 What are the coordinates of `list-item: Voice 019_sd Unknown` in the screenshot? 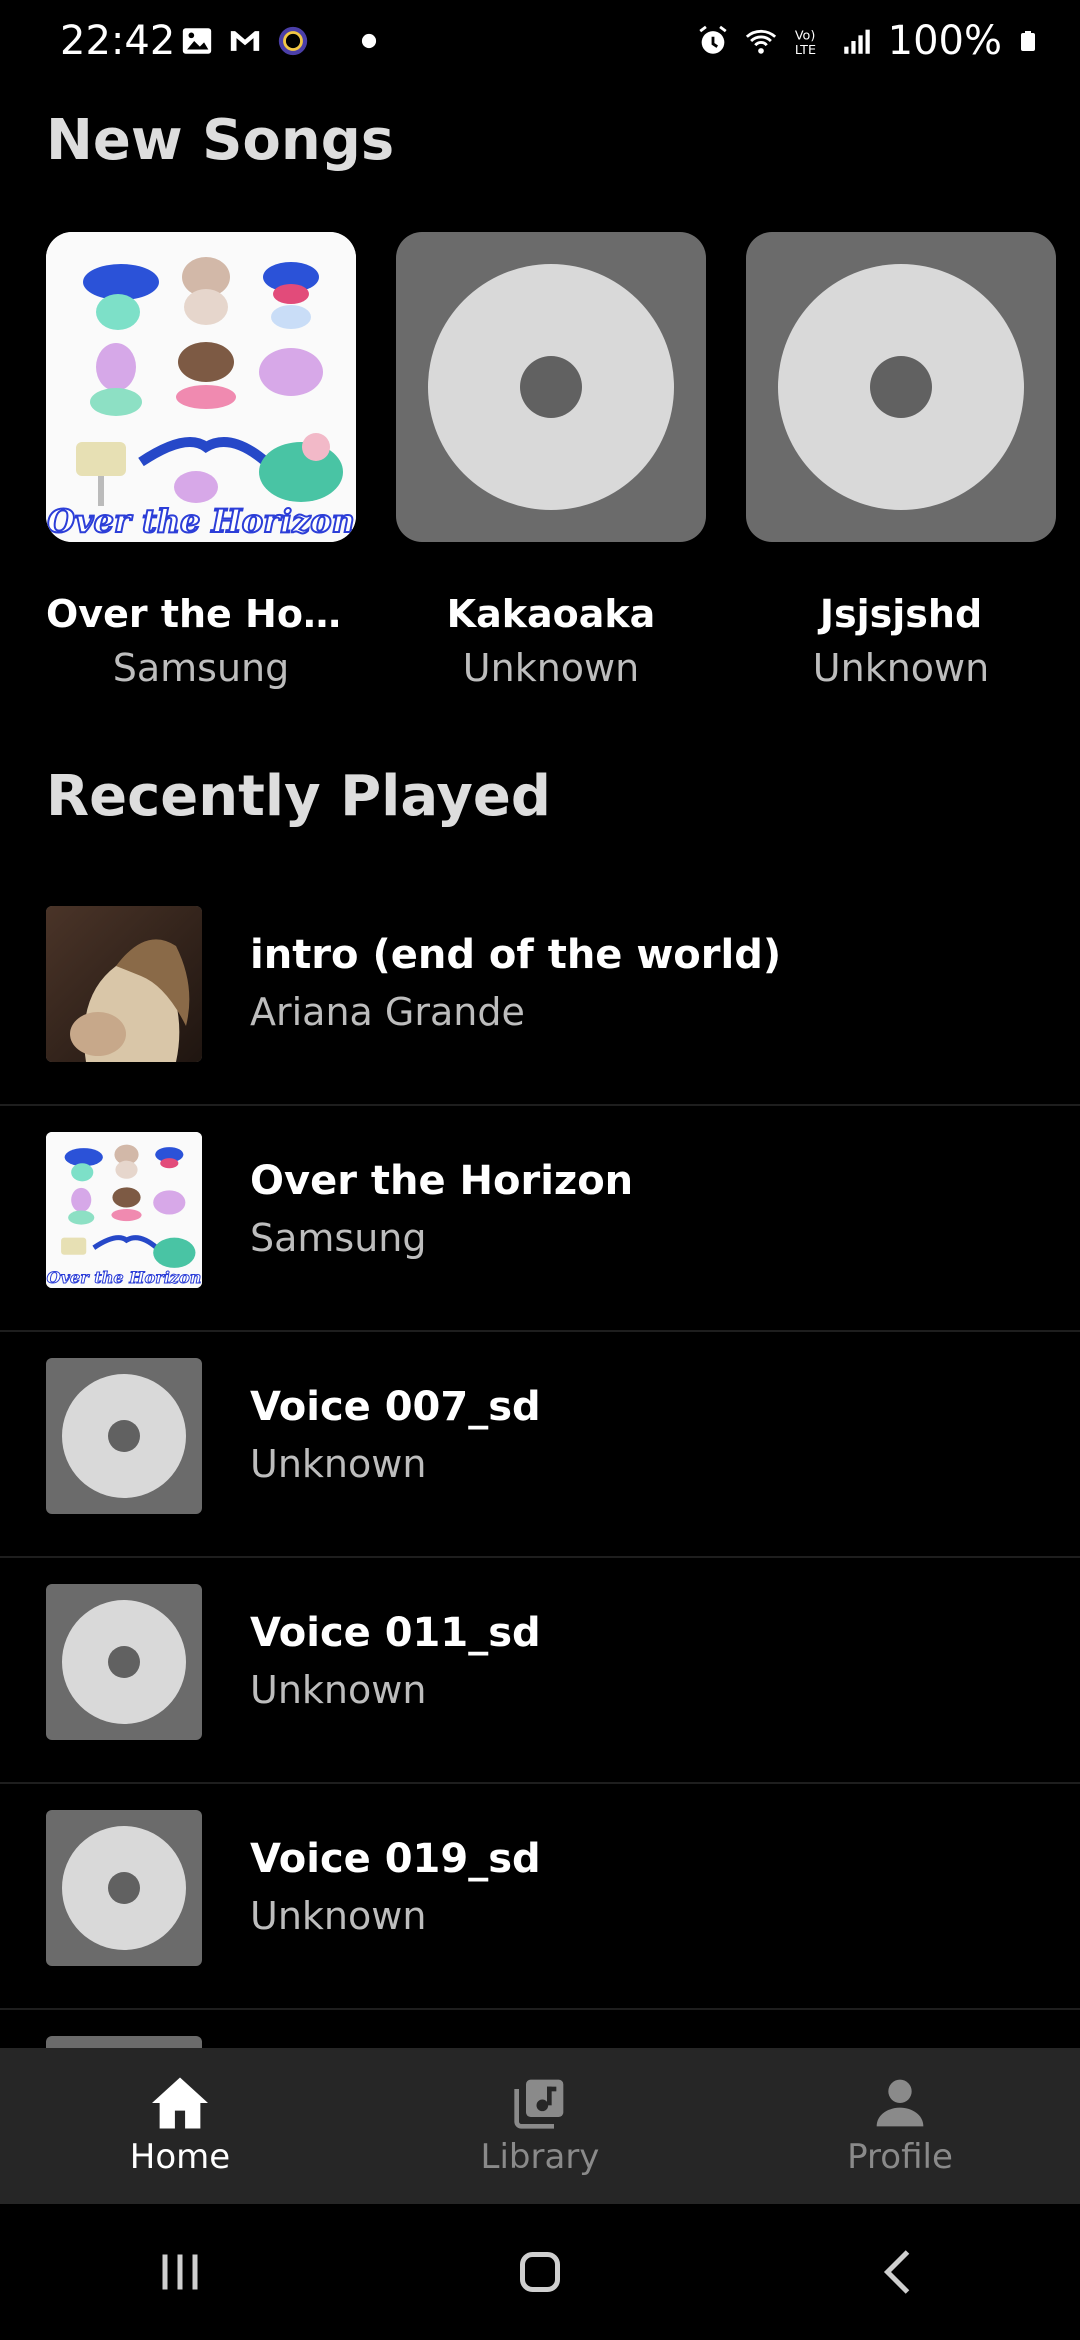 It's located at (540, 1897).